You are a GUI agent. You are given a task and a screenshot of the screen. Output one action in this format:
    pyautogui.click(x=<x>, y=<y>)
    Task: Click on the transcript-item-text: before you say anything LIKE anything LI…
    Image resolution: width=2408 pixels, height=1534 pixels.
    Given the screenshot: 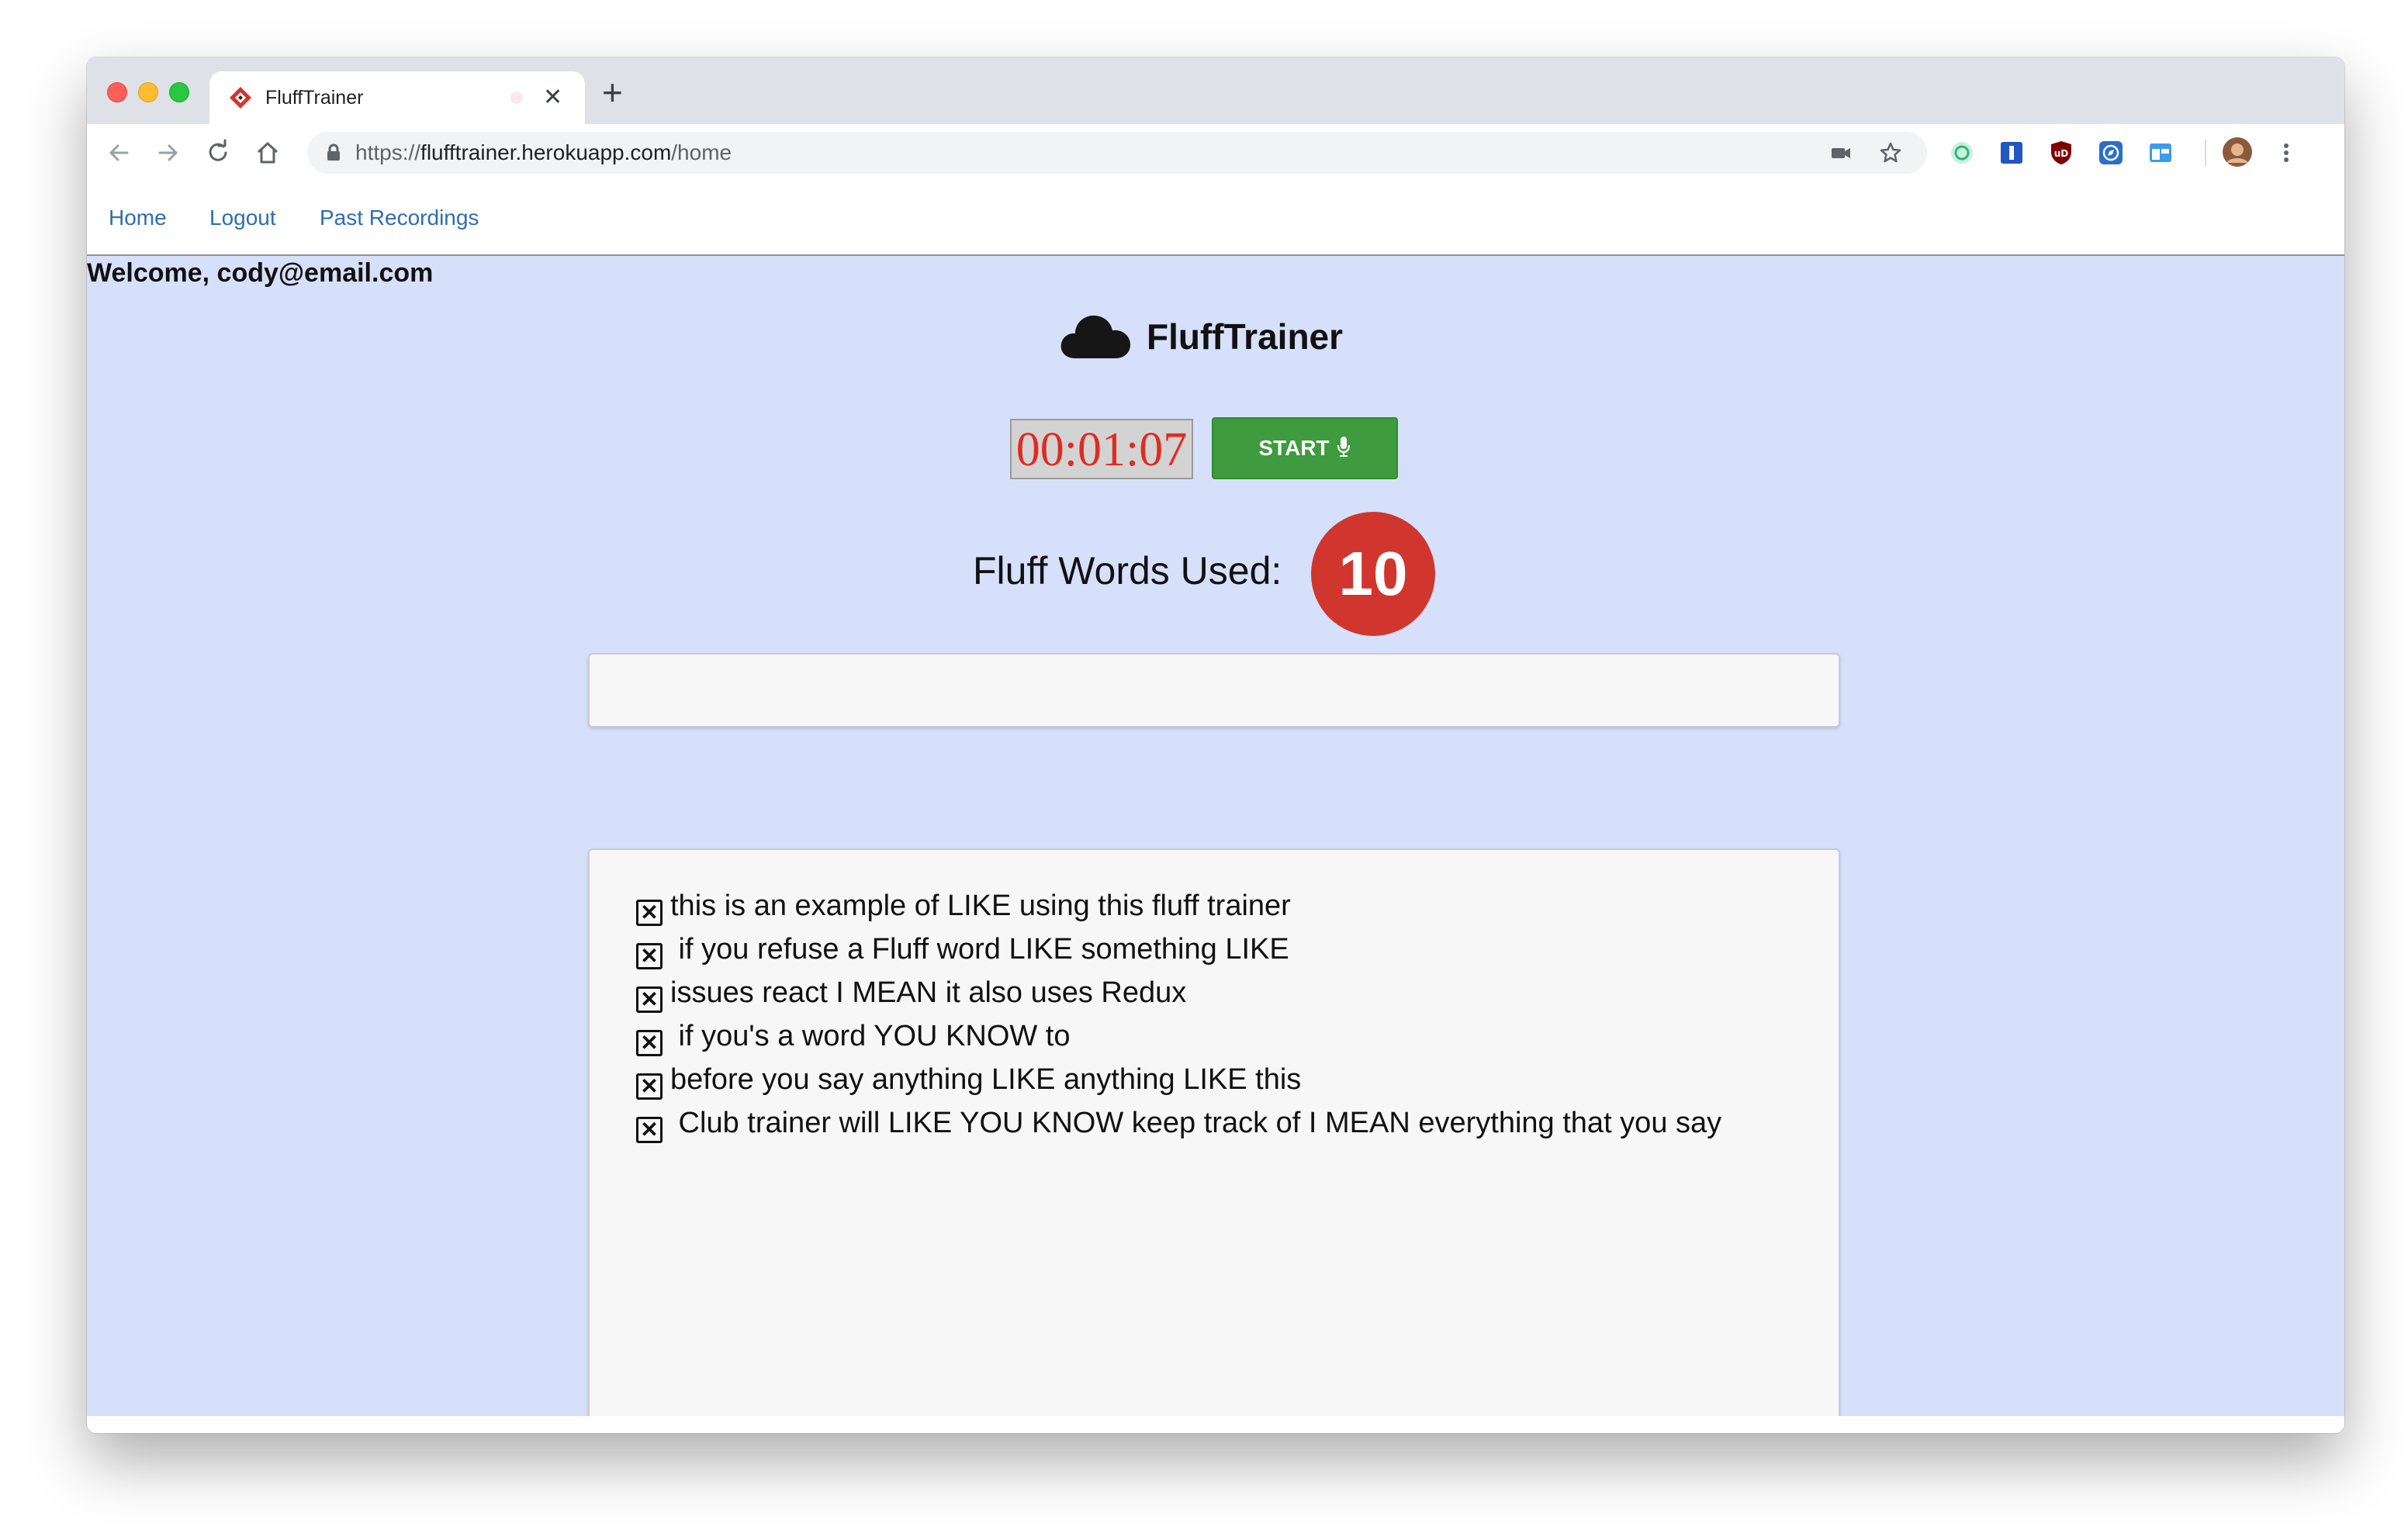 What is the action you would take?
    pyautogui.click(x=986, y=1079)
    